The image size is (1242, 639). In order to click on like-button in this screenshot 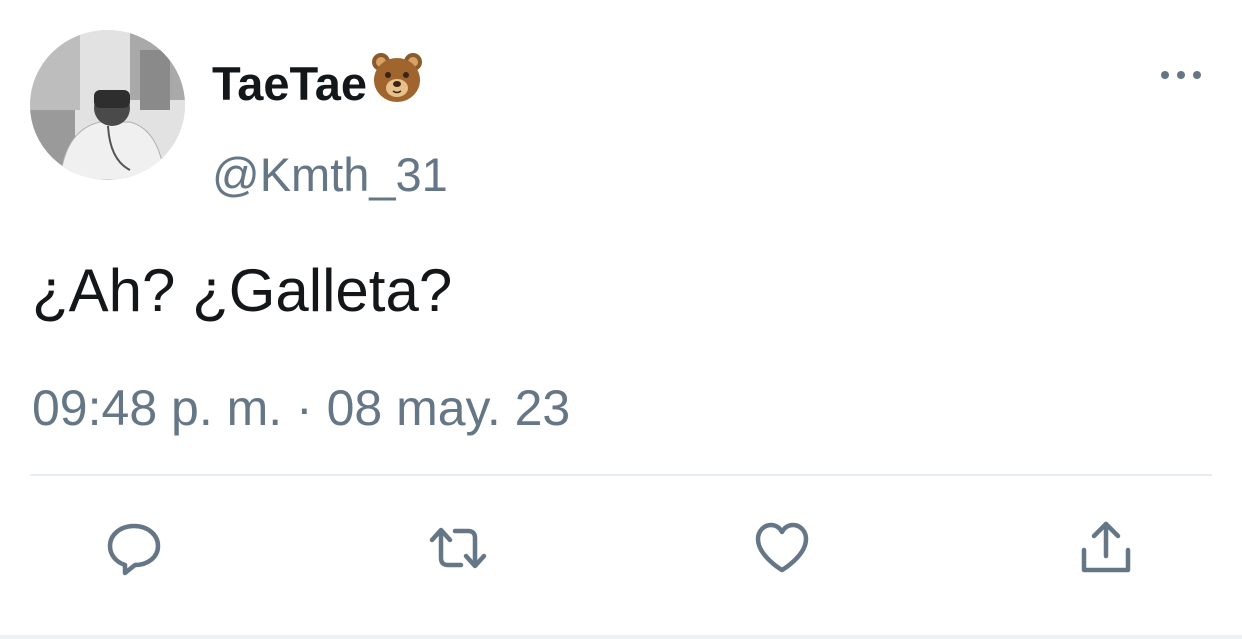, I will do `click(782, 548)`.